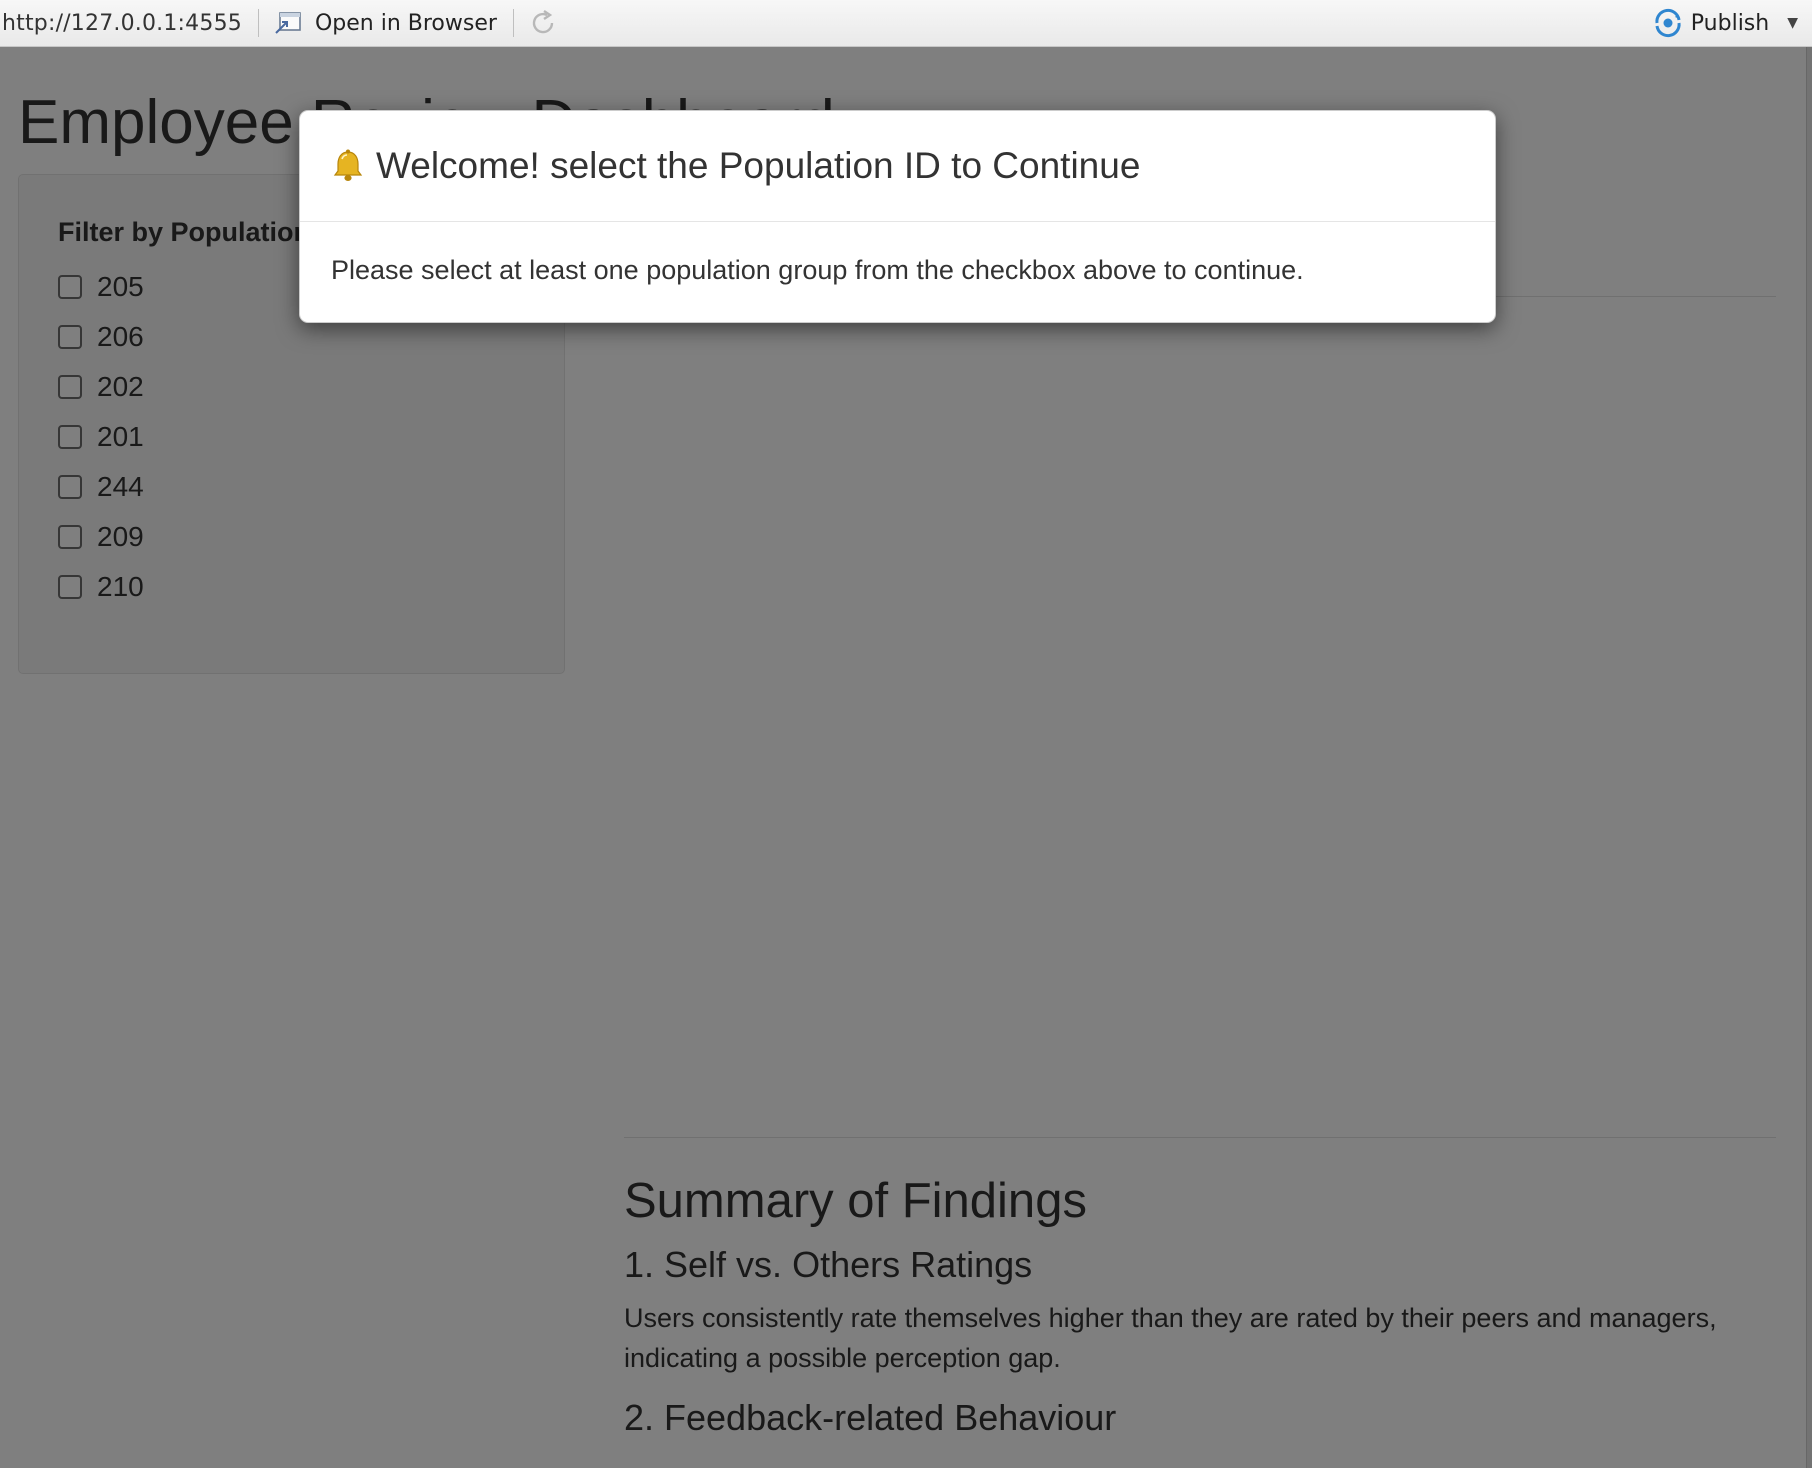 This screenshot has width=1812, height=1468. What do you see at coordinates (1668, 23) in the screenshot?
I see `publish-icon` at bounding box center [1668, 23].